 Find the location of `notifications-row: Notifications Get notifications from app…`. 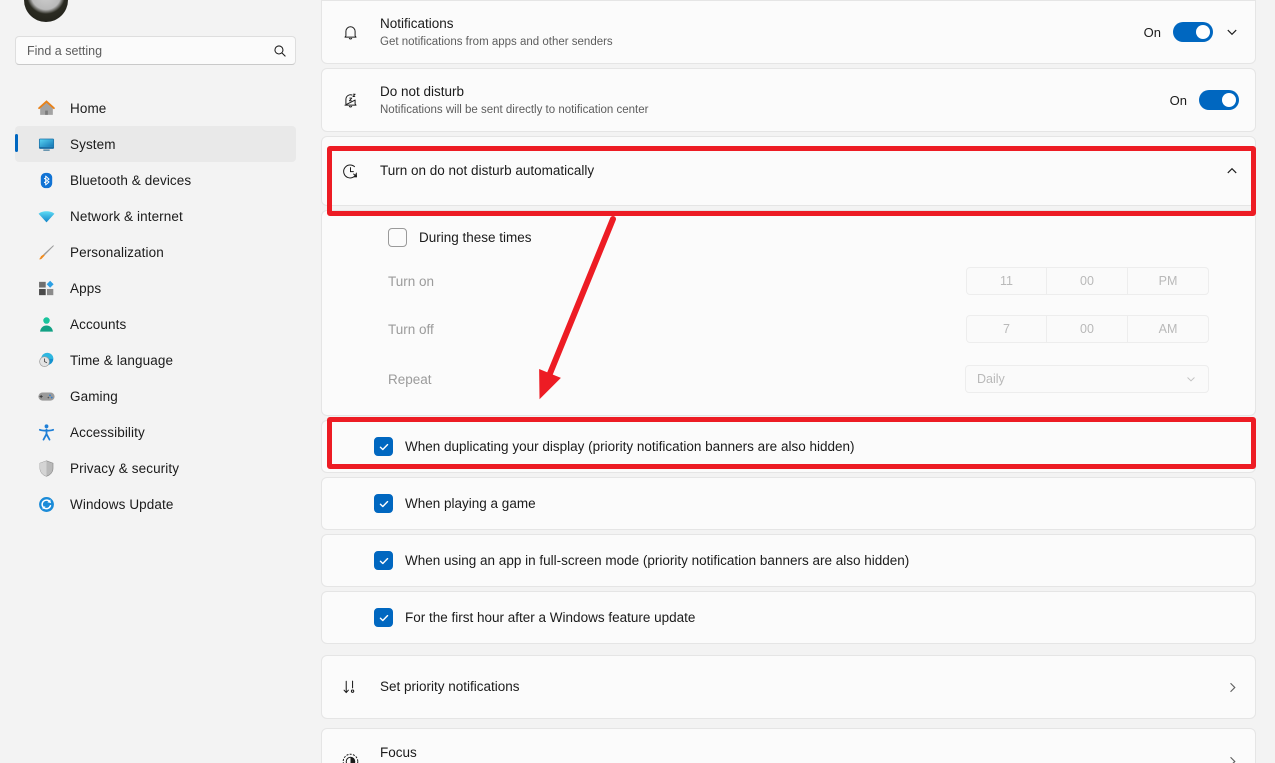

notifications-row: Notifications Get notifications from app… is located at coordinates (788, 32).